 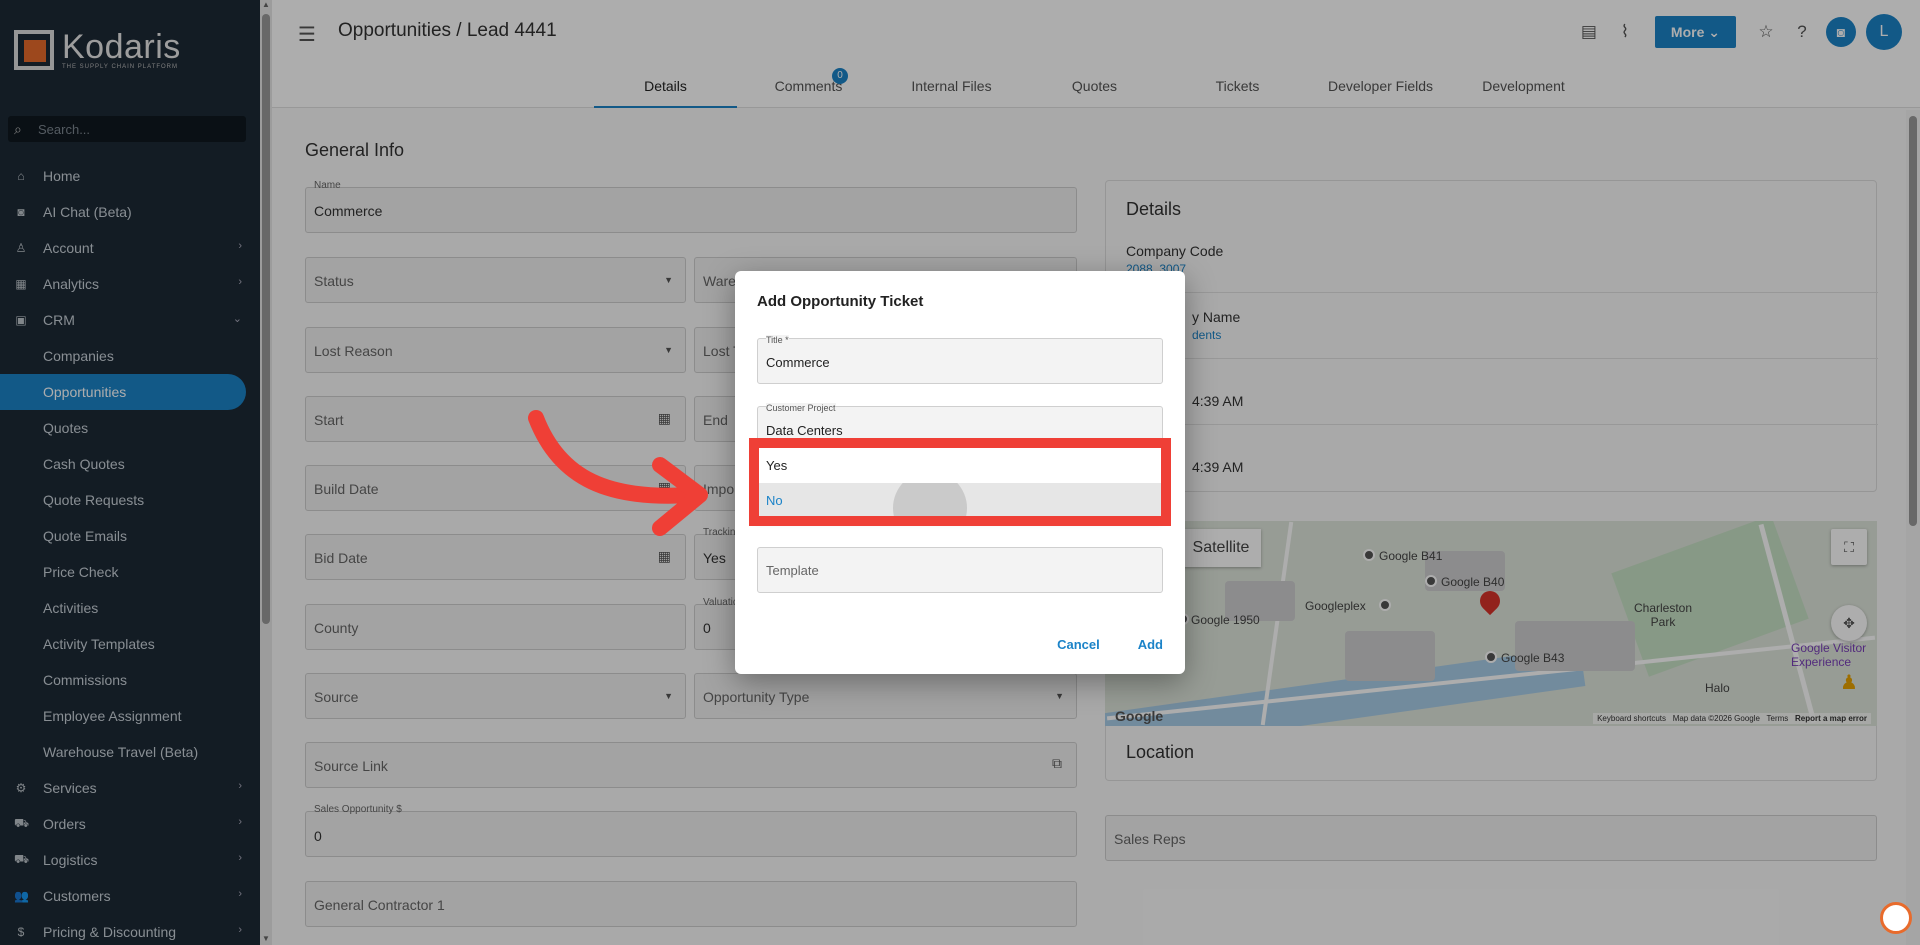 What do you see at coordinates (777, 340) in the screenshot?
I see `field-label: Title *` at bounding box center [777, 340].